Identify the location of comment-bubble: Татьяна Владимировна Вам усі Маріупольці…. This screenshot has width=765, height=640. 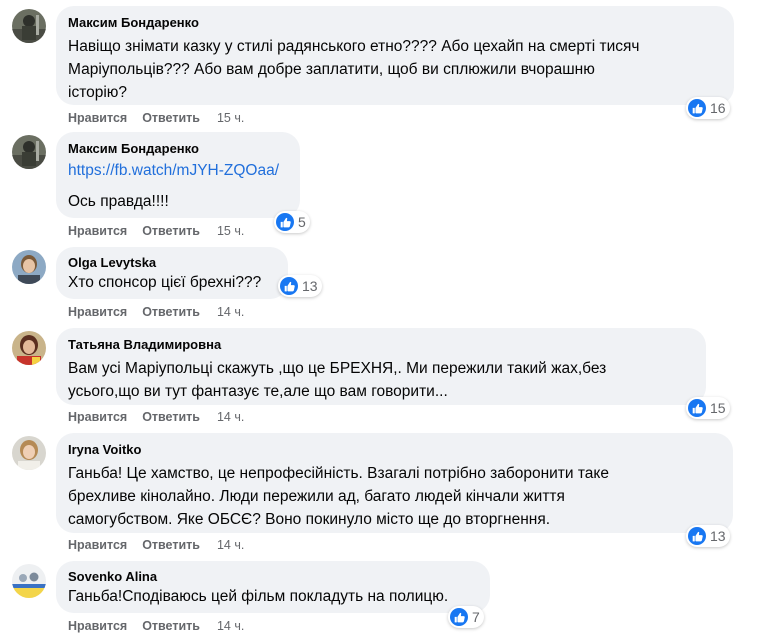
(381, 366).